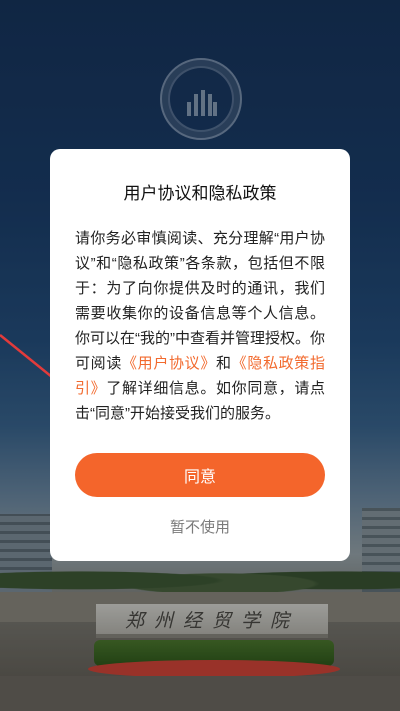 The width and height of the screenshot is (400, 711). I want to click on body-text-part2: 和, so click(223, 363).